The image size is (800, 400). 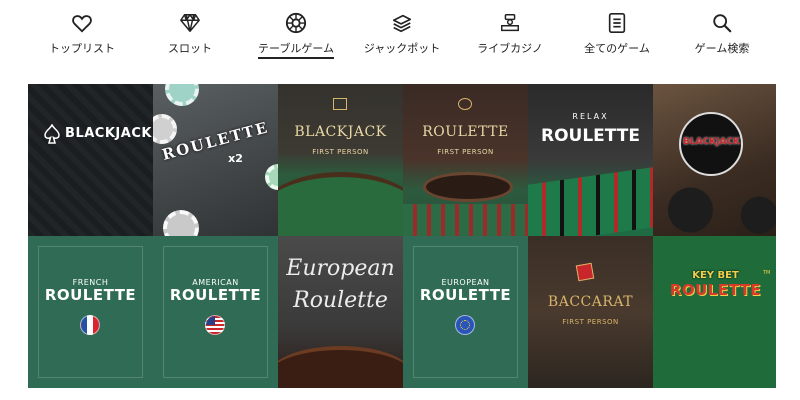 What do you see at coordinates (714, 210) in the screenshot?
I see `motorcycle-decoration` at bounding box center [714, 210].